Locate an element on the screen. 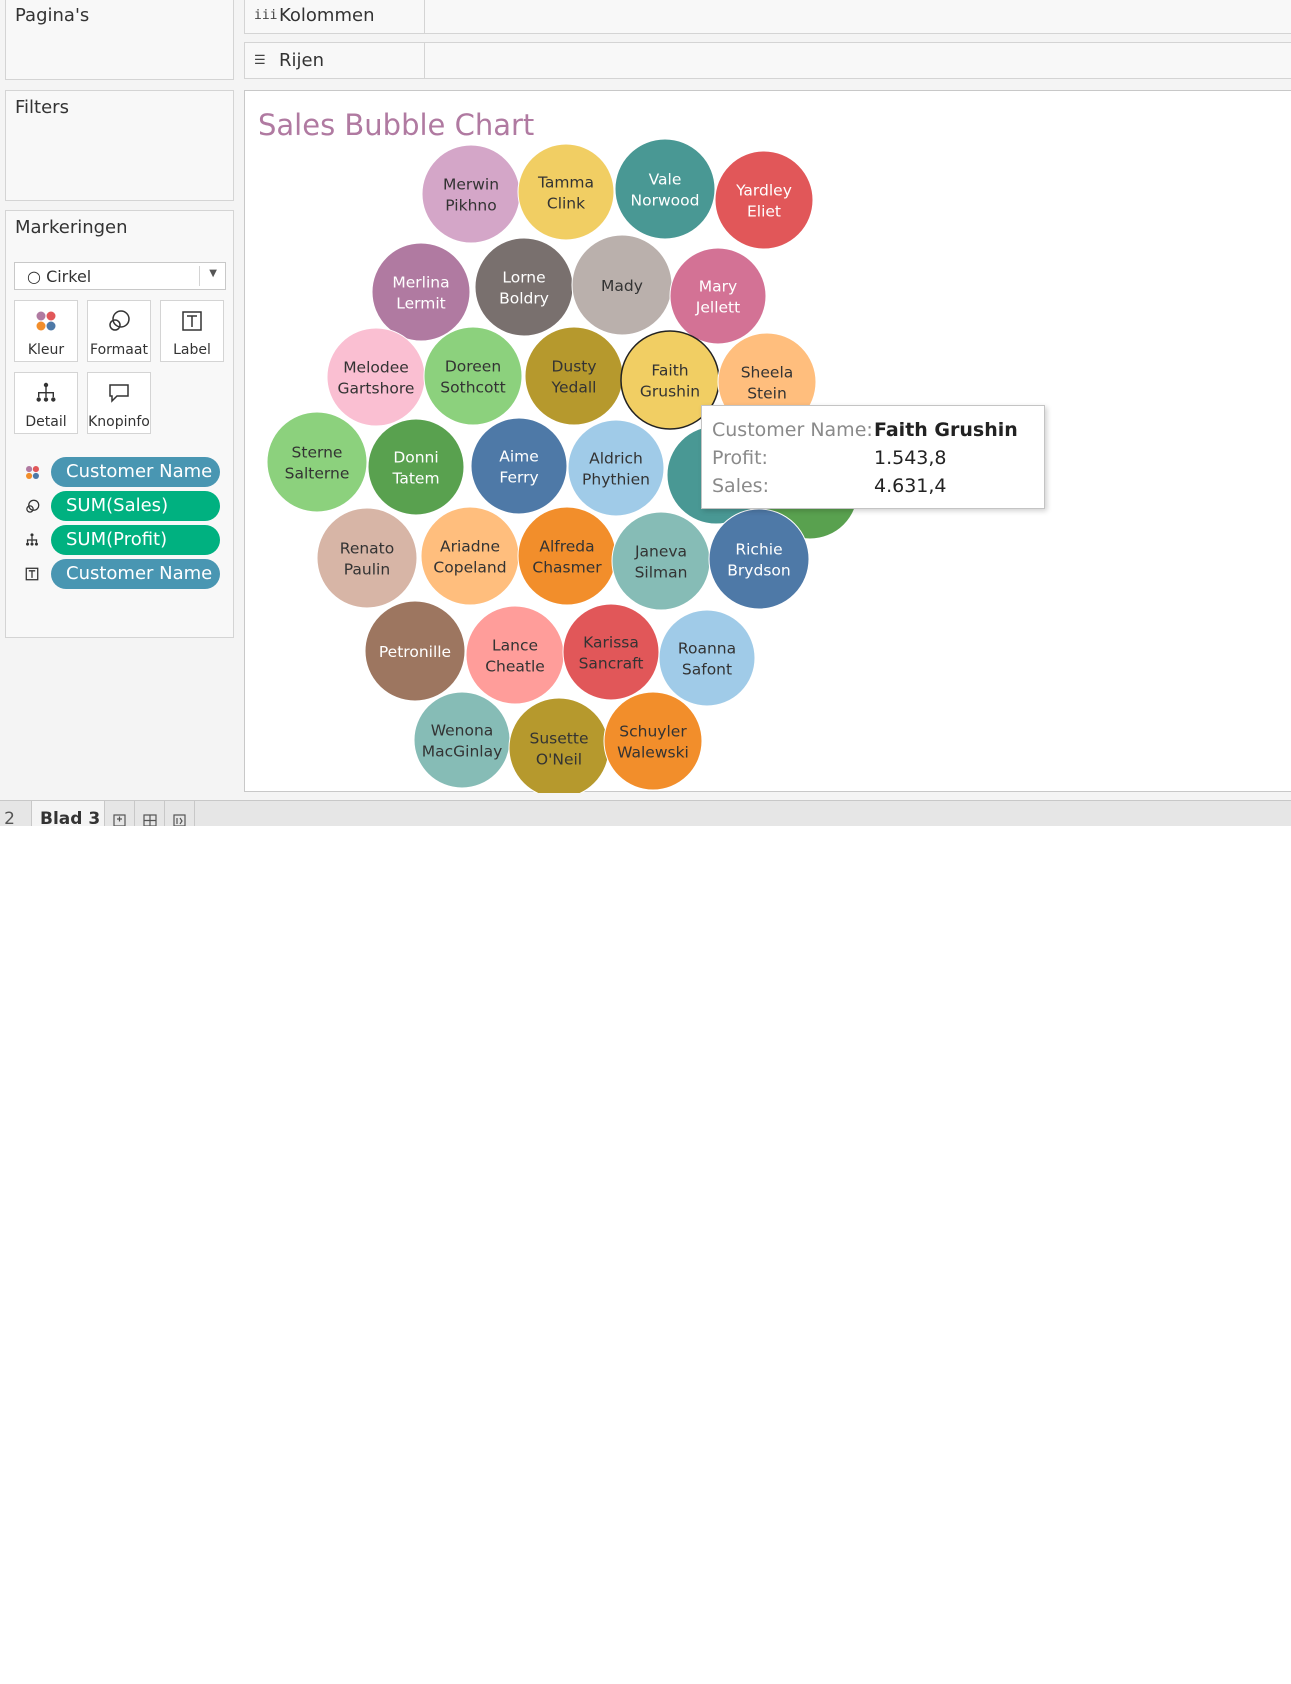 The width and height of the screenshot is (1291, 1684). bubble-label: Yedall is located at coordinates (574, 388).